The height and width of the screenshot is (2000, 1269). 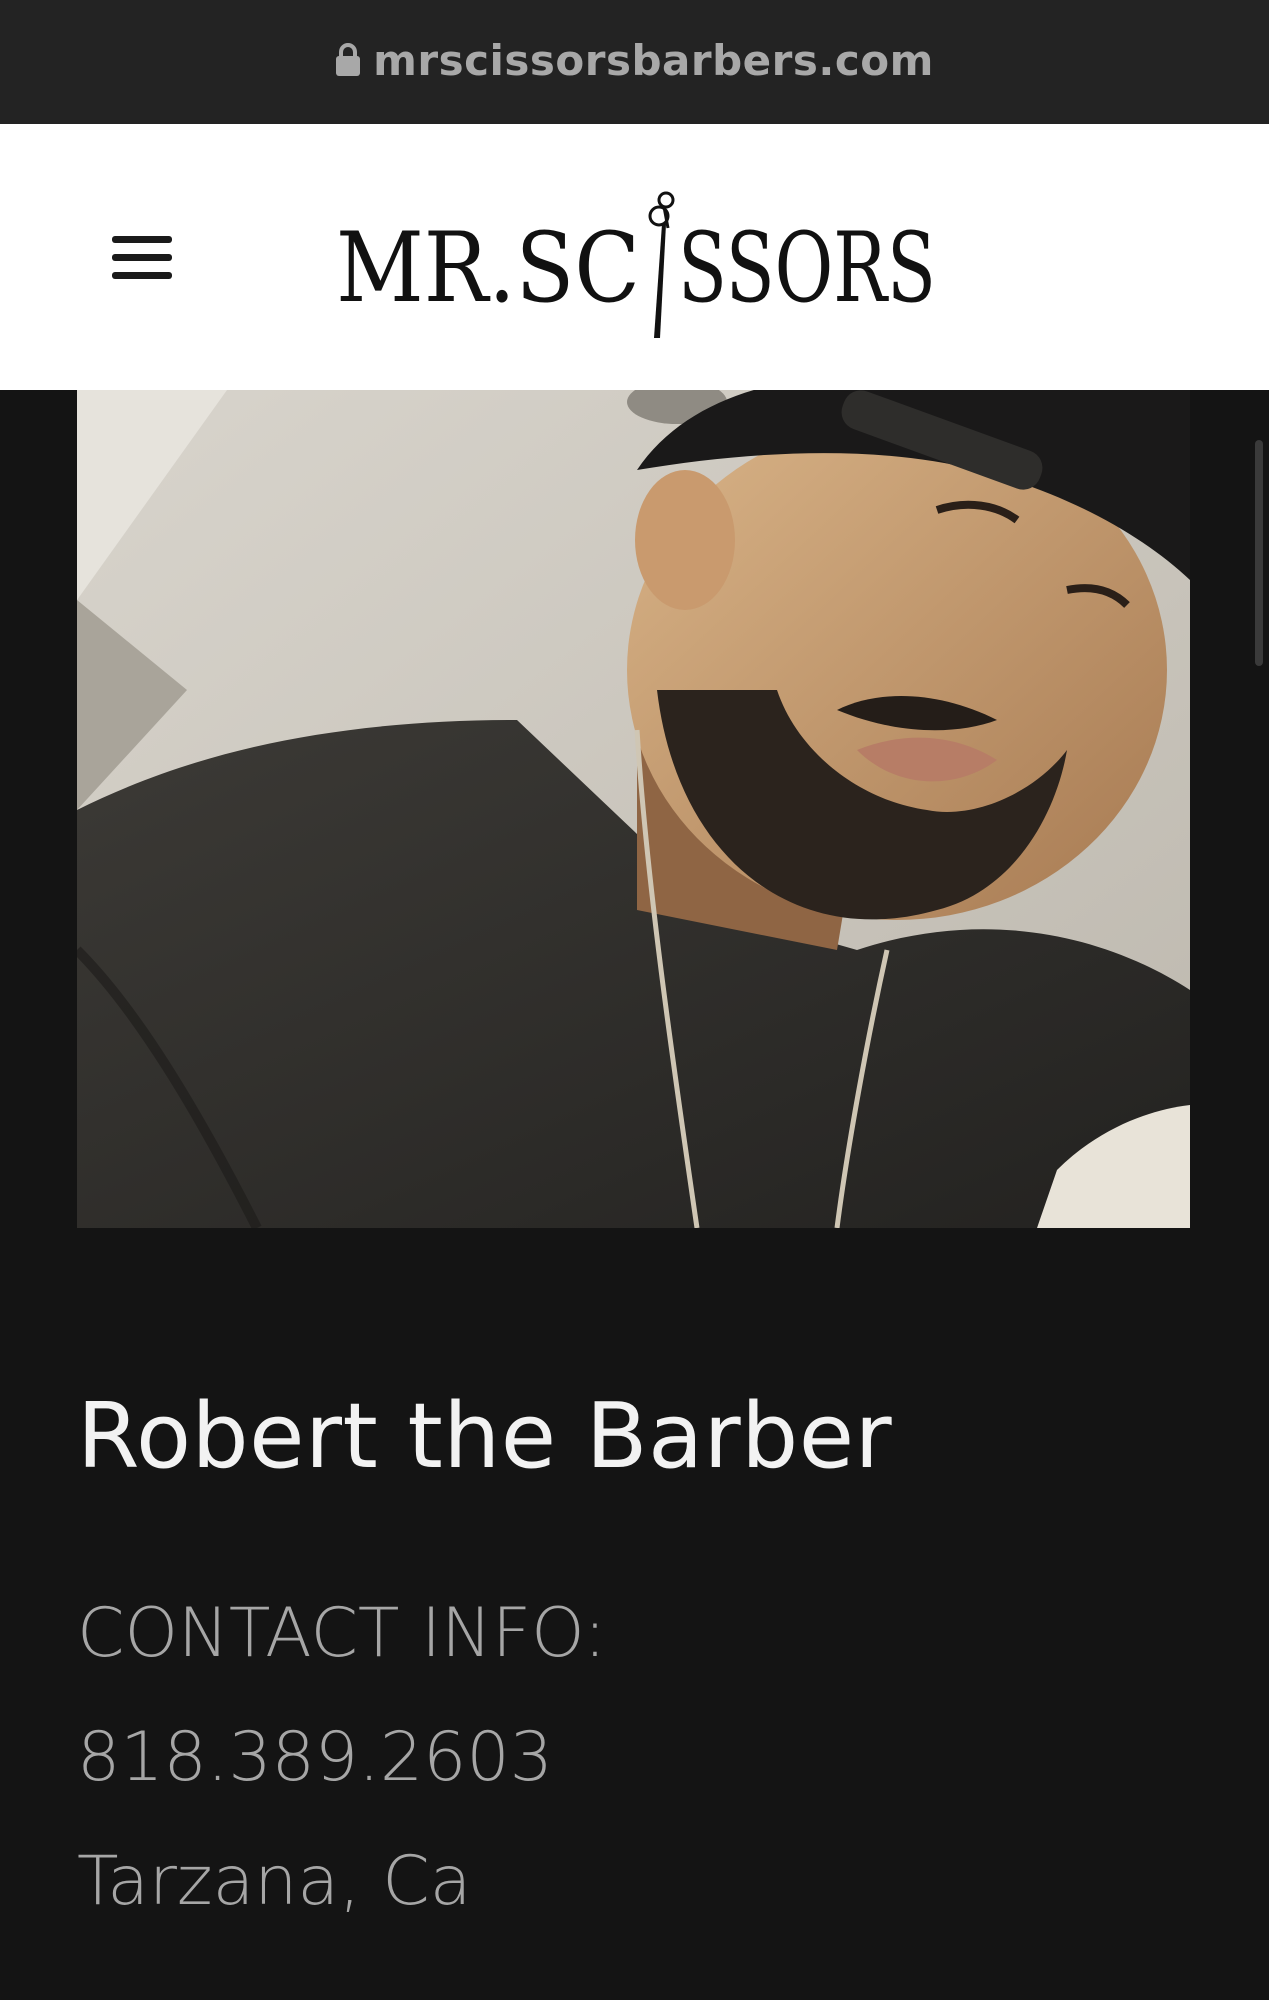 I want to click on site-logo: MR.SC SSORS, so click(x=636, y=258).